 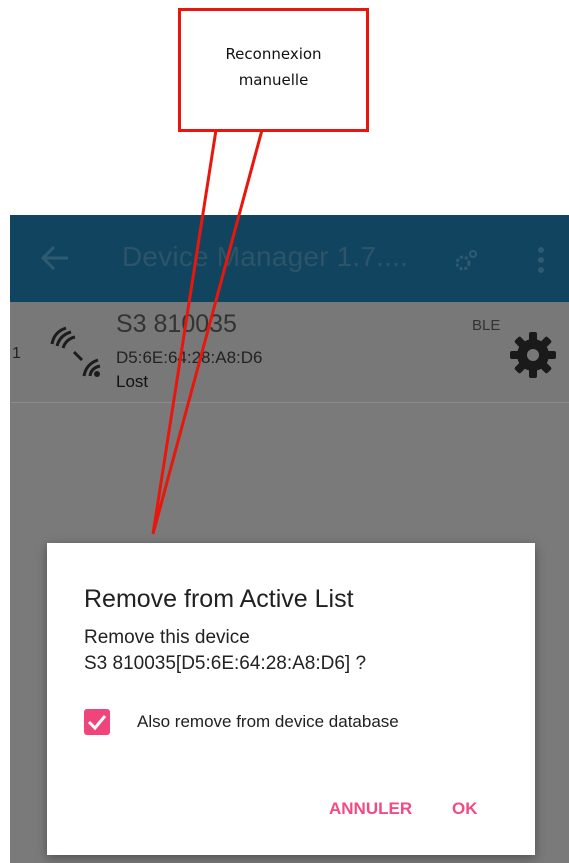 What do you see at coordinates (273, 80) in the screenshot?
I see `callout-text-line2: manuelle` at bounding box center [273, 80].